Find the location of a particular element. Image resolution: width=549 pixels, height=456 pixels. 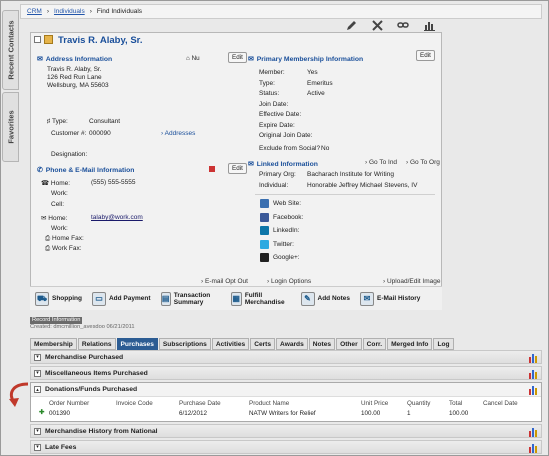

section-late-fees: ▾ Late Fees is located at coordinates (286, 447).